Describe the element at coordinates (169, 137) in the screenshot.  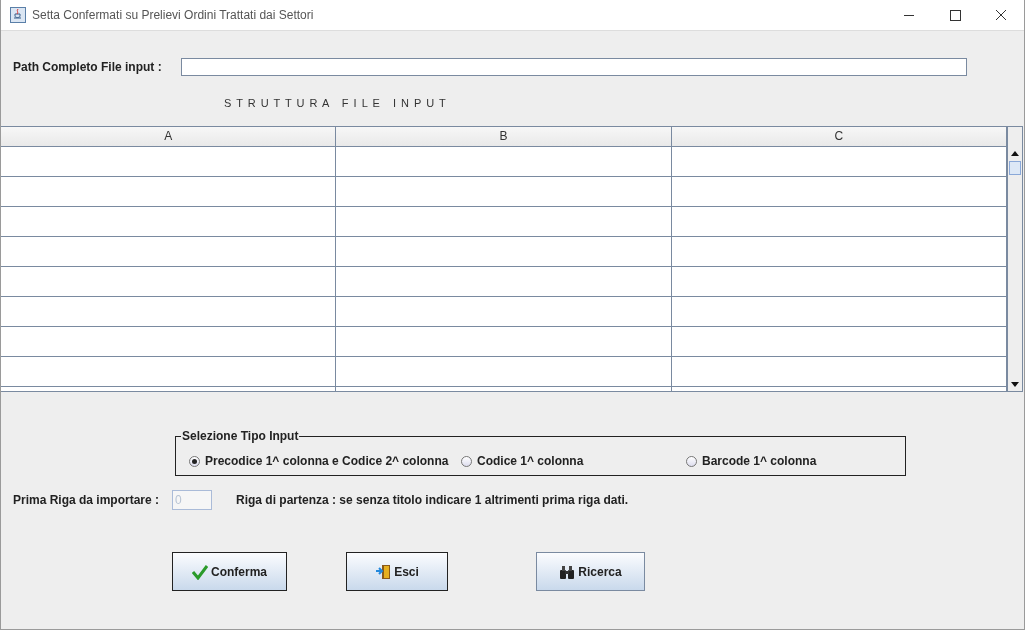
I see `column-header: A` at that location.